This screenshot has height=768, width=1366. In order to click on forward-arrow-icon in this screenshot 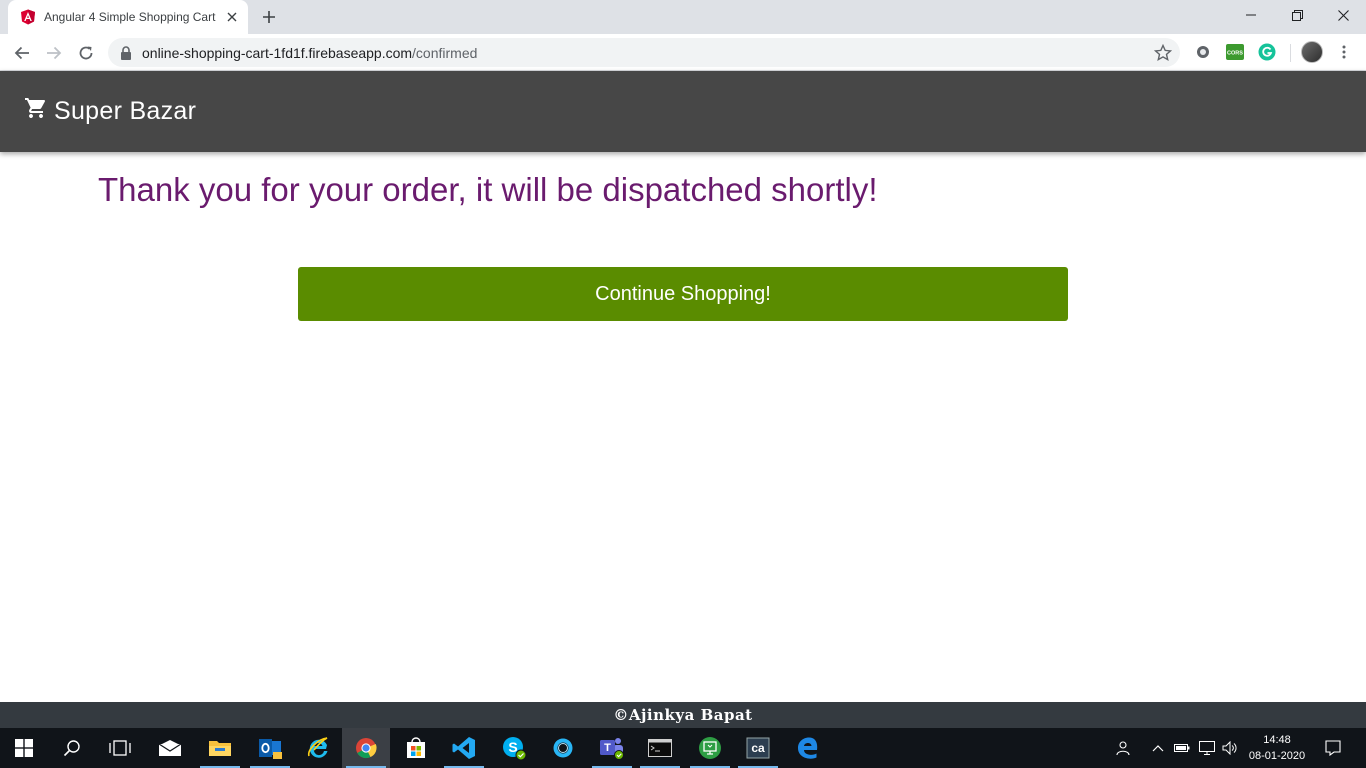, I will do `click(54, 53)`.